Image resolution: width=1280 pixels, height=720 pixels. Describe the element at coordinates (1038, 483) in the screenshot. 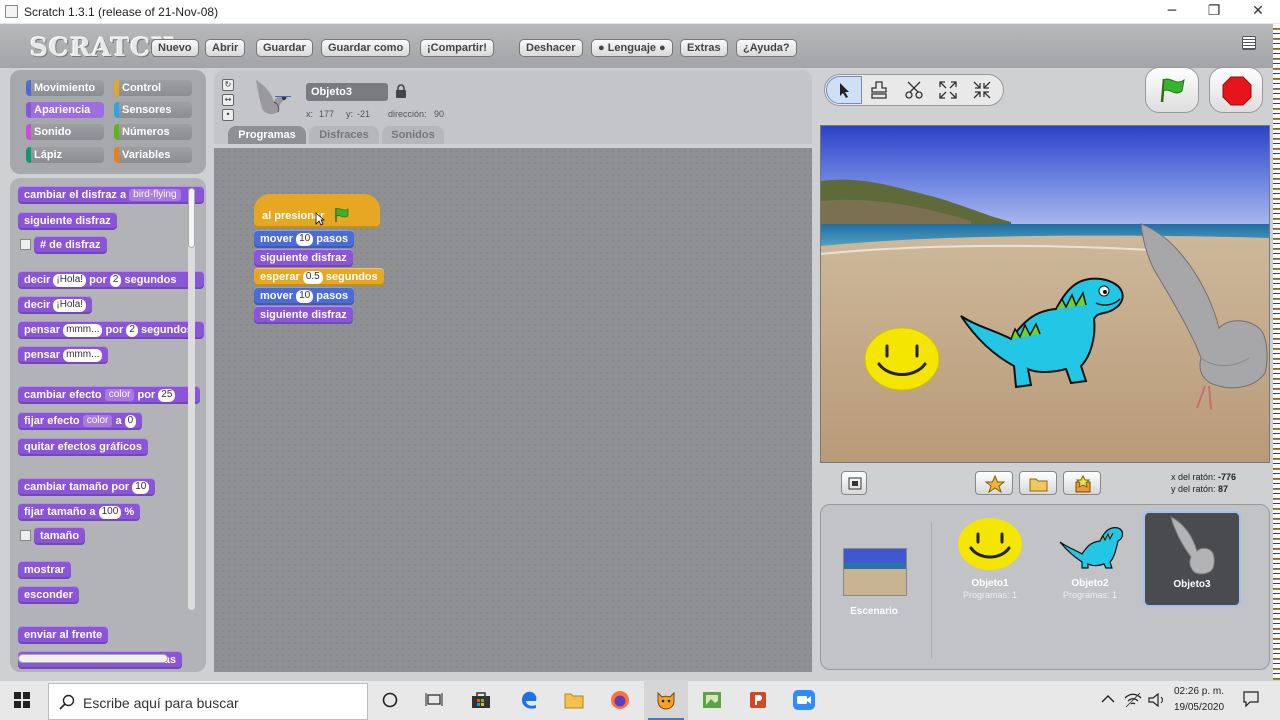

I see `choose-sprite-button` at that location.